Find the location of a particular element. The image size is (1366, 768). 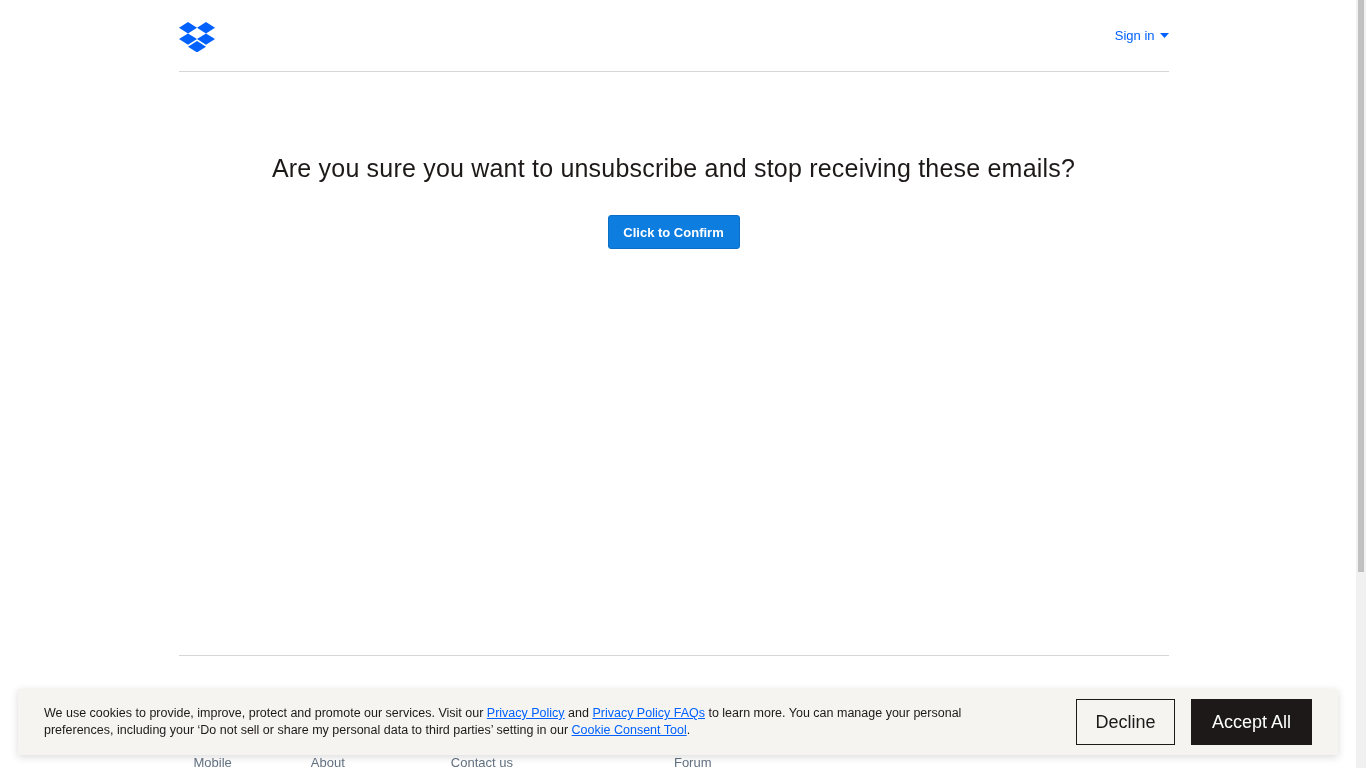

footer-link: About is located at coordinates (327, 762).